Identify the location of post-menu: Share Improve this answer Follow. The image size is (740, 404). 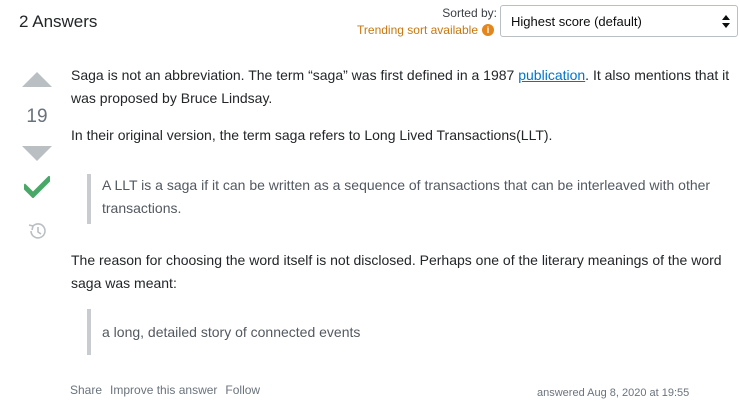
(165, 390).